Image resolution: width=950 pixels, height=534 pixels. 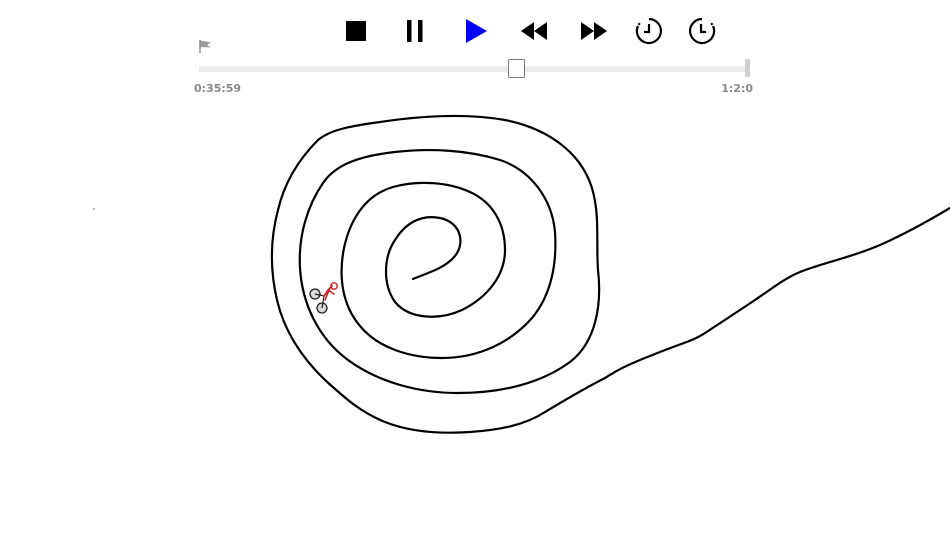 I want to click on history-back-button, so click(x=649, y=31).